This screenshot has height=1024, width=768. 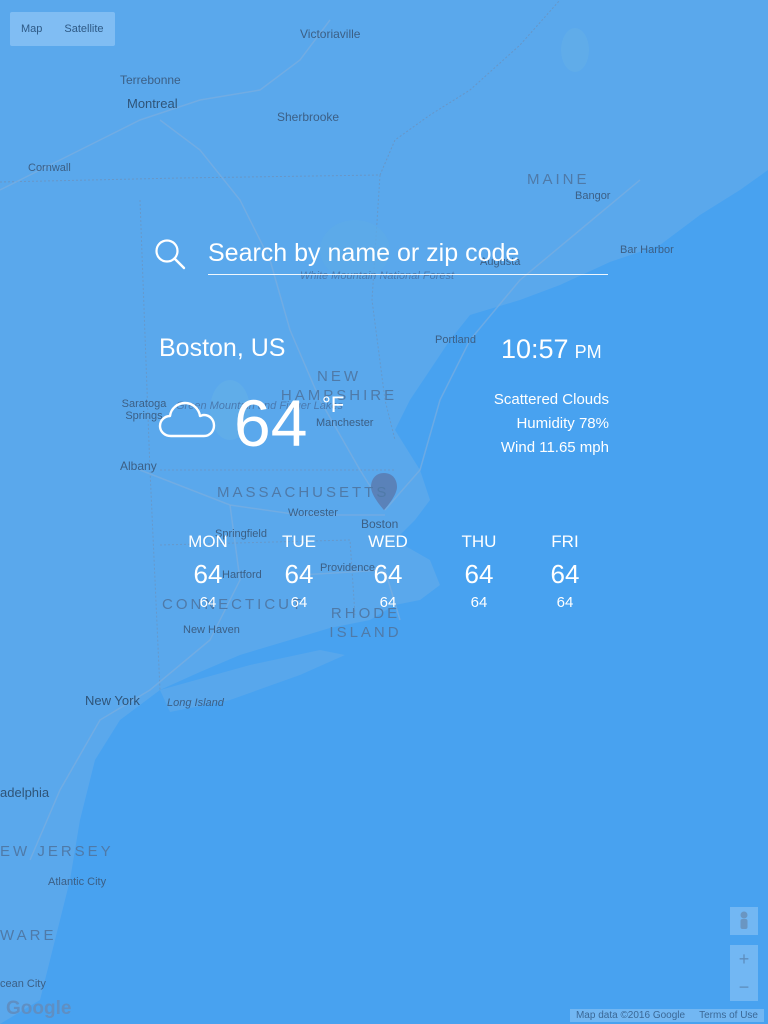 I want to click on weather-wind: Wind 11.65 mph, so click(x=554, y=447).